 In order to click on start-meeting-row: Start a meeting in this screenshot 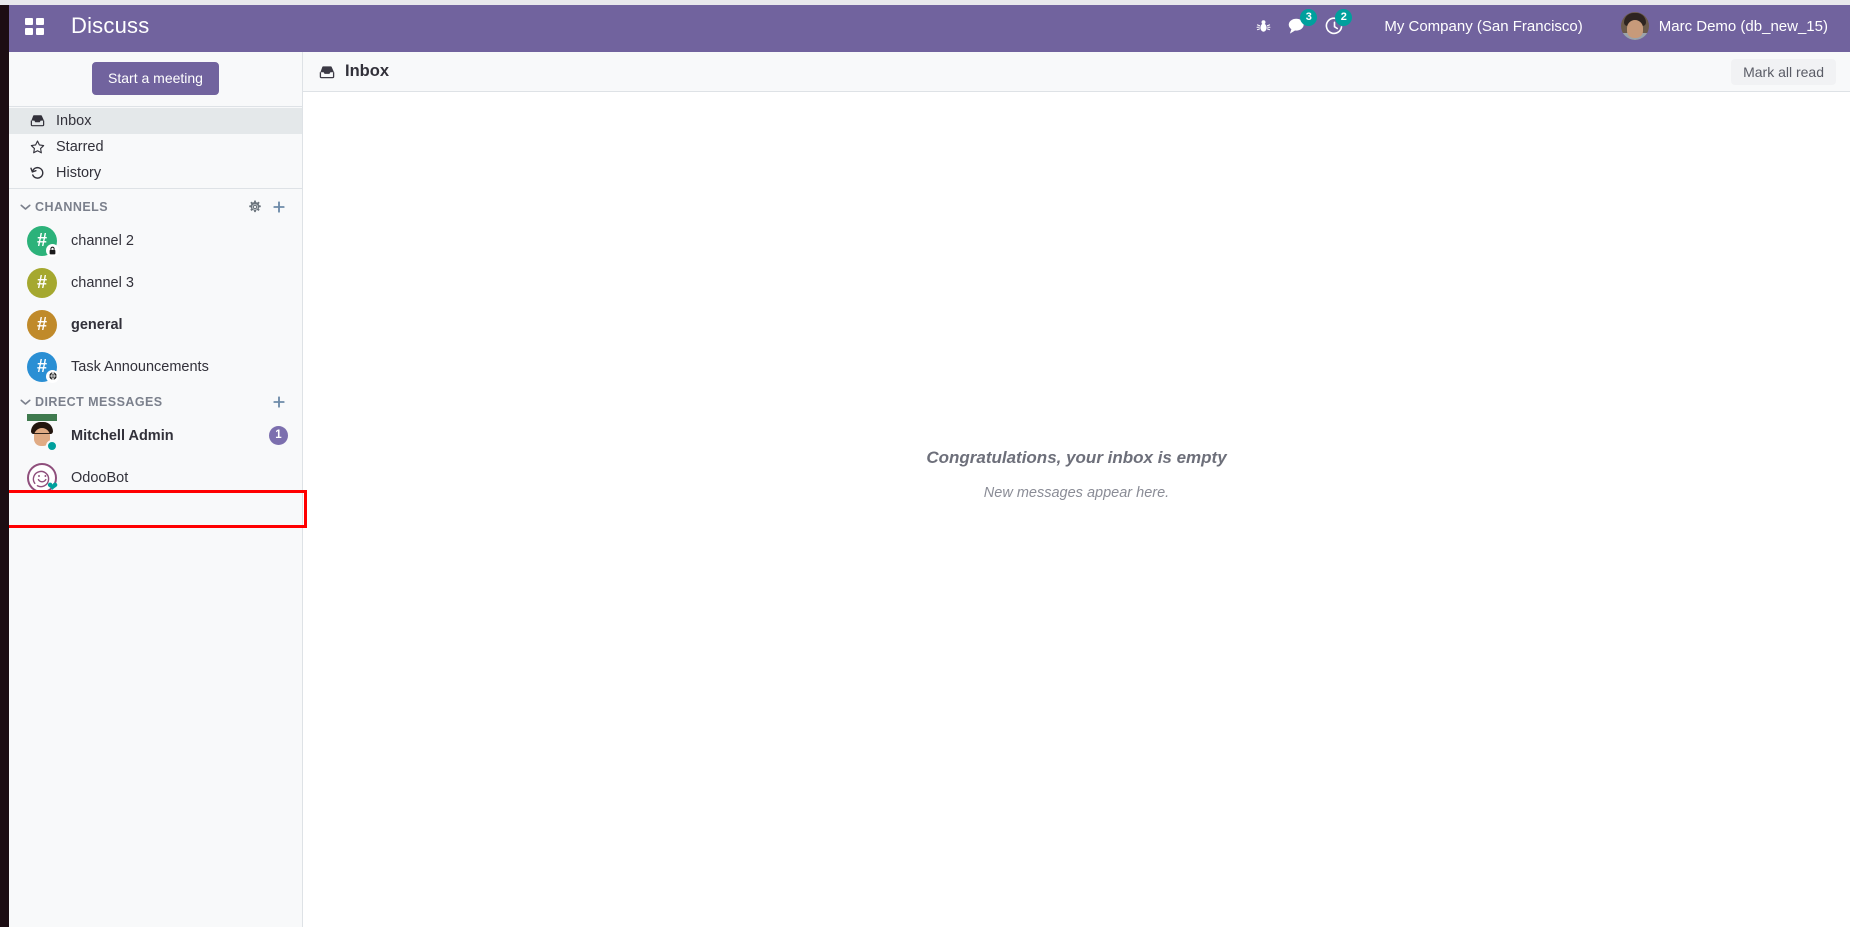, I will do `click(155, 79)`.